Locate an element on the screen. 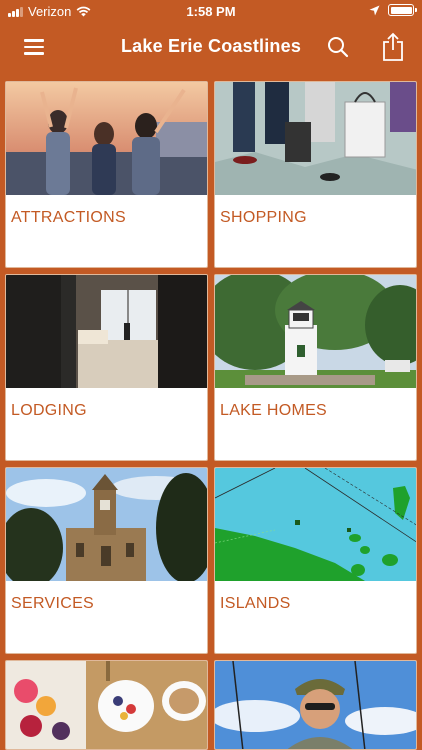  search-icon is located at coordinates (338, 47).